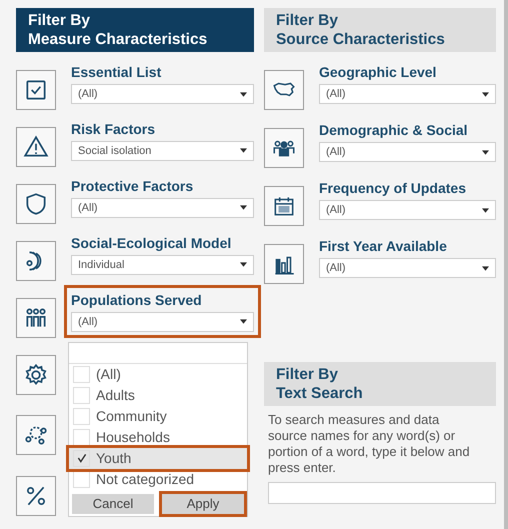 The image size is (508, 529). What do you see at coordinates (162, 264) in the screenshot?
I see `dropdown-select: Individual` at bounding box center [162, 264].